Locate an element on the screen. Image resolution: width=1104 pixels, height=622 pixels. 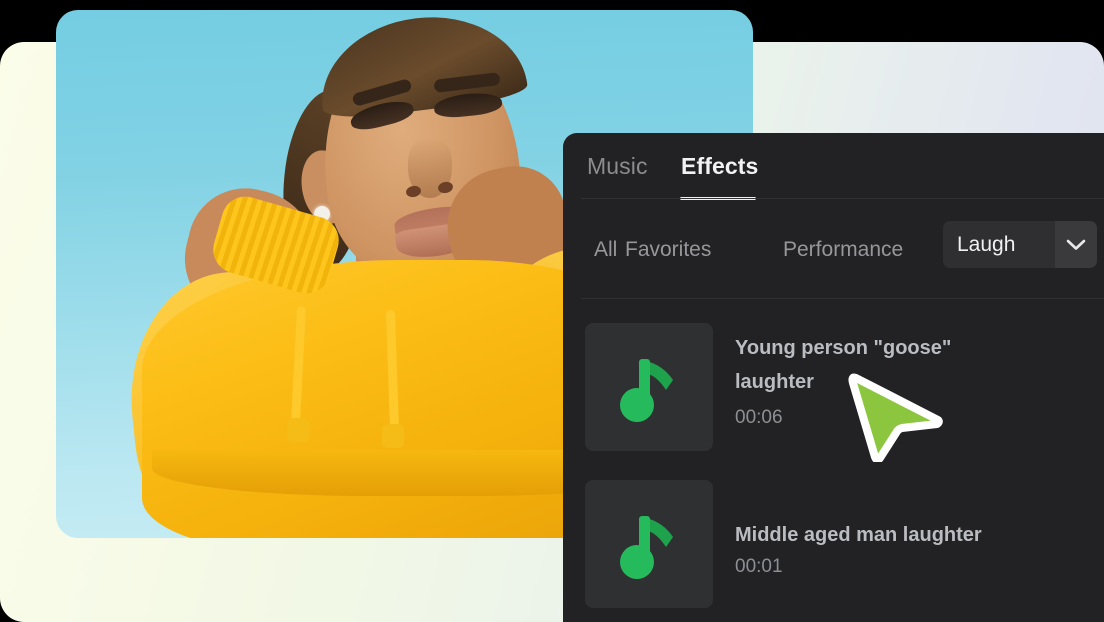
panel-tabs: Music Effects is located at coordinates (833, 166).